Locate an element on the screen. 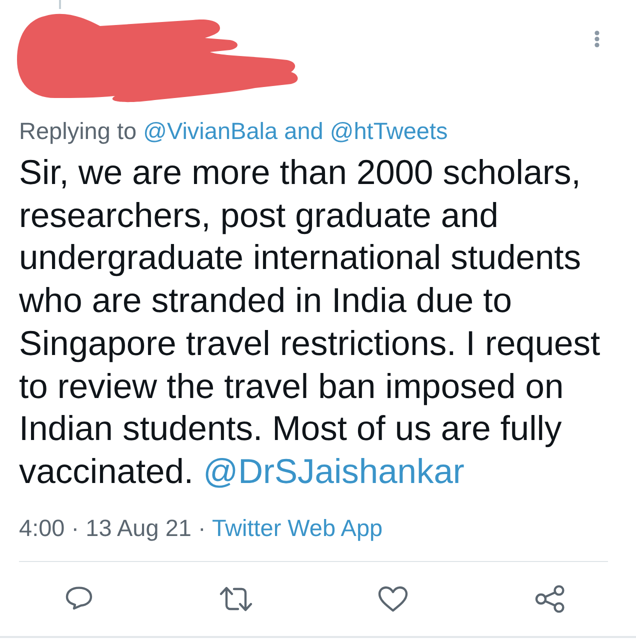  retweet-icon is located at coordinates (235, 599).